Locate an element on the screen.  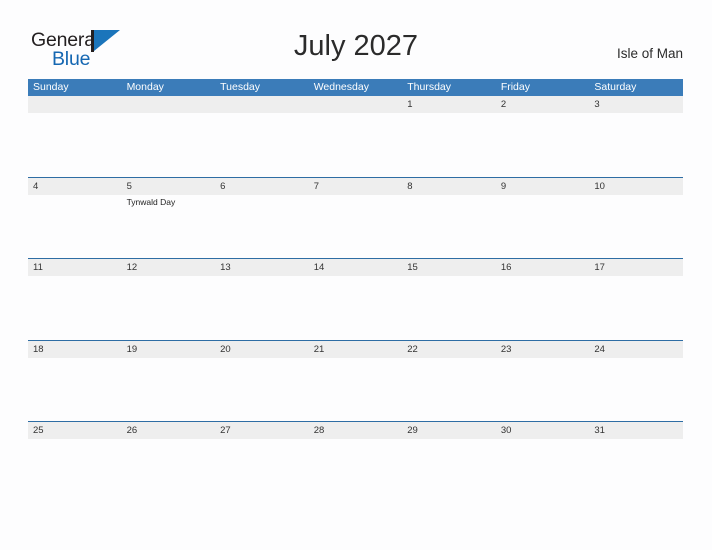
day-number: 14 is located at coordinates (356, 267).